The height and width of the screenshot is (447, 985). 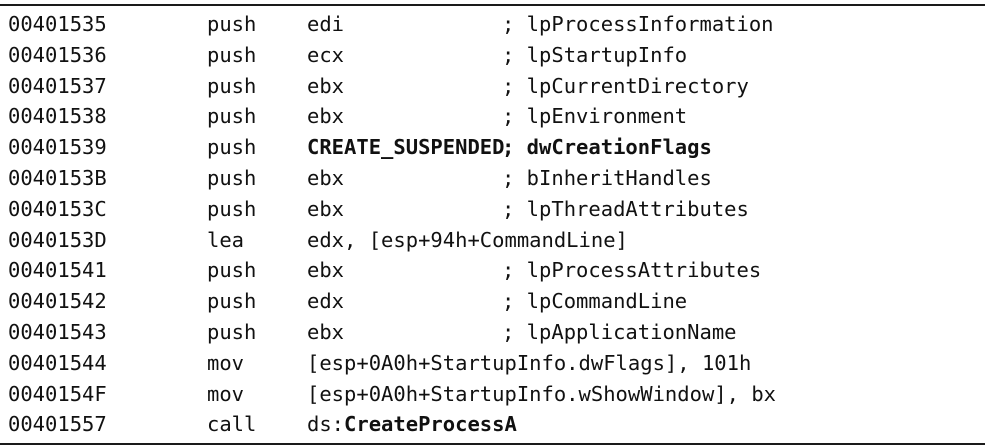 What do you see at coordinates (529, 362) in the screenshot?
I see `operand: [esp+0A0h+StartupInfo.dwFlags], 101h` at bounding box center [529, 362].